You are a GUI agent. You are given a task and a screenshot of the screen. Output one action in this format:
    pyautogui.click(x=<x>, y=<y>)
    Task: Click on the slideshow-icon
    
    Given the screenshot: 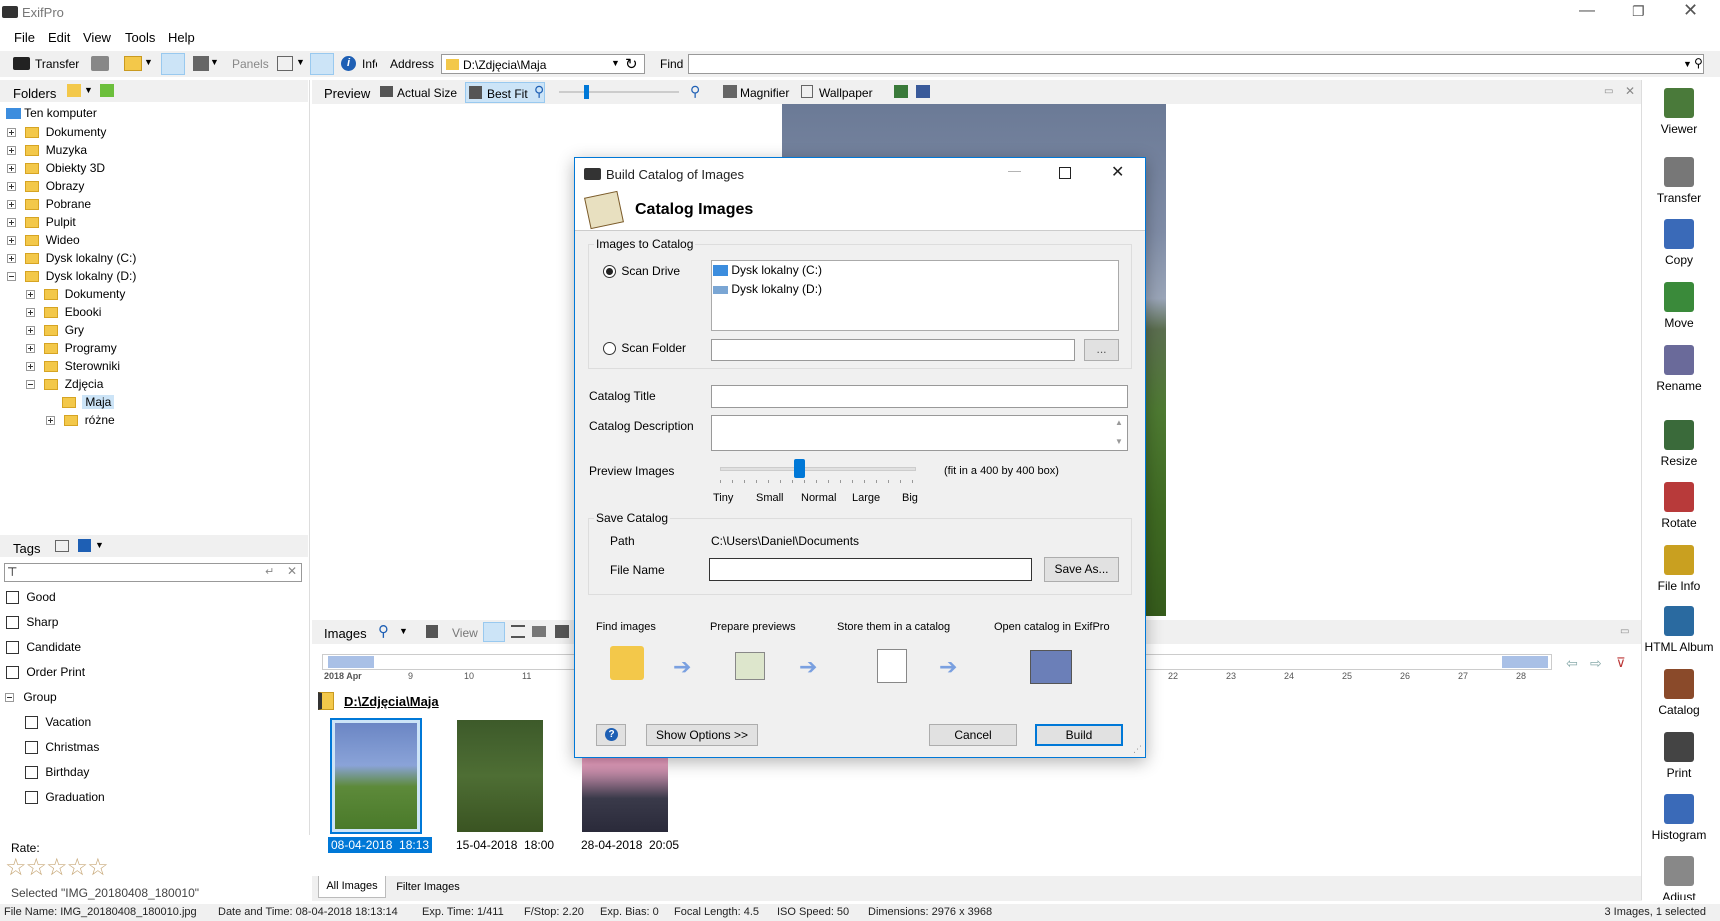 What is the action you would take?
    pyautogui.click(x=201, y=63)
    